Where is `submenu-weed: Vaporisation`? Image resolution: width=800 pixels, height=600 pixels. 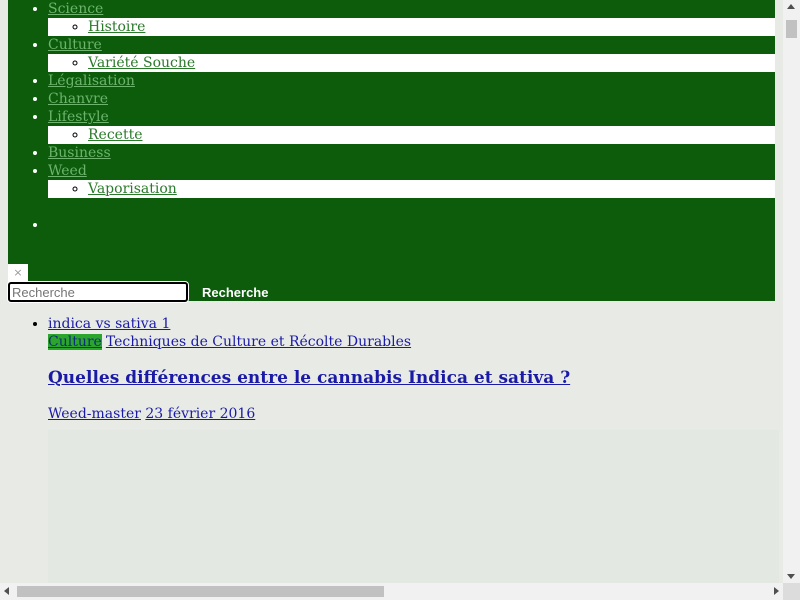 submenu-weed: Vaporisation is located at coordinates (411, 189).